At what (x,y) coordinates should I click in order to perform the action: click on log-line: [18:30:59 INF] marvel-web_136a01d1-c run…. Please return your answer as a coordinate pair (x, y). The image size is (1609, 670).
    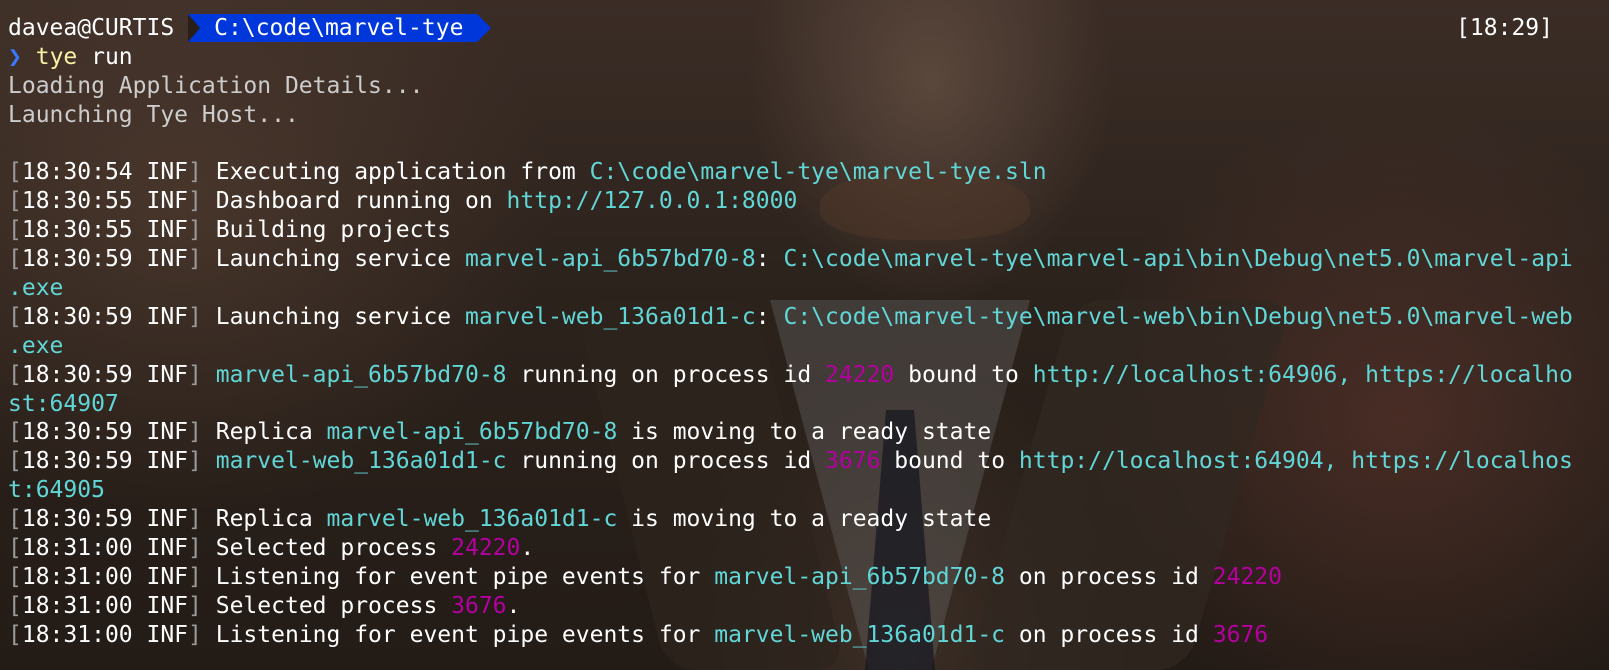
    Looking at the image, I should click on (804, 461).